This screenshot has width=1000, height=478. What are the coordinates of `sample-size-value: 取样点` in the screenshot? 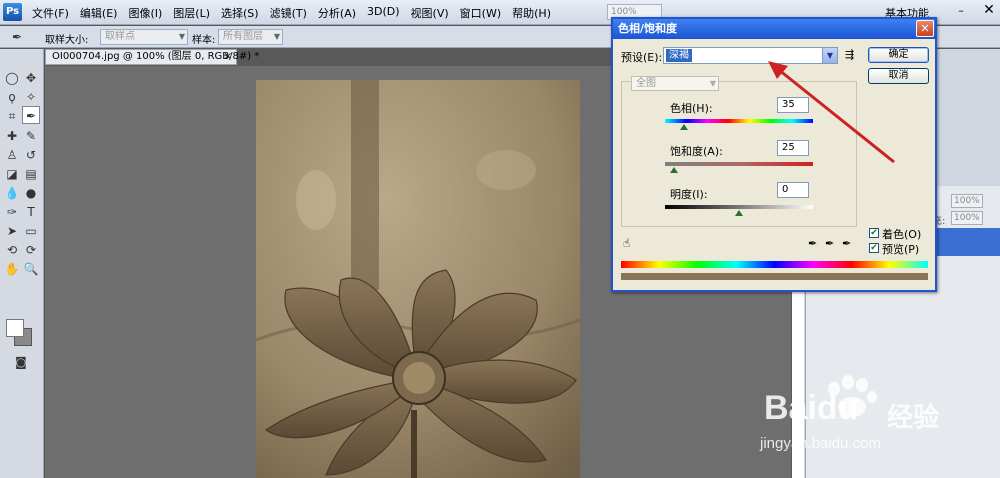 It's located at (120, 36).